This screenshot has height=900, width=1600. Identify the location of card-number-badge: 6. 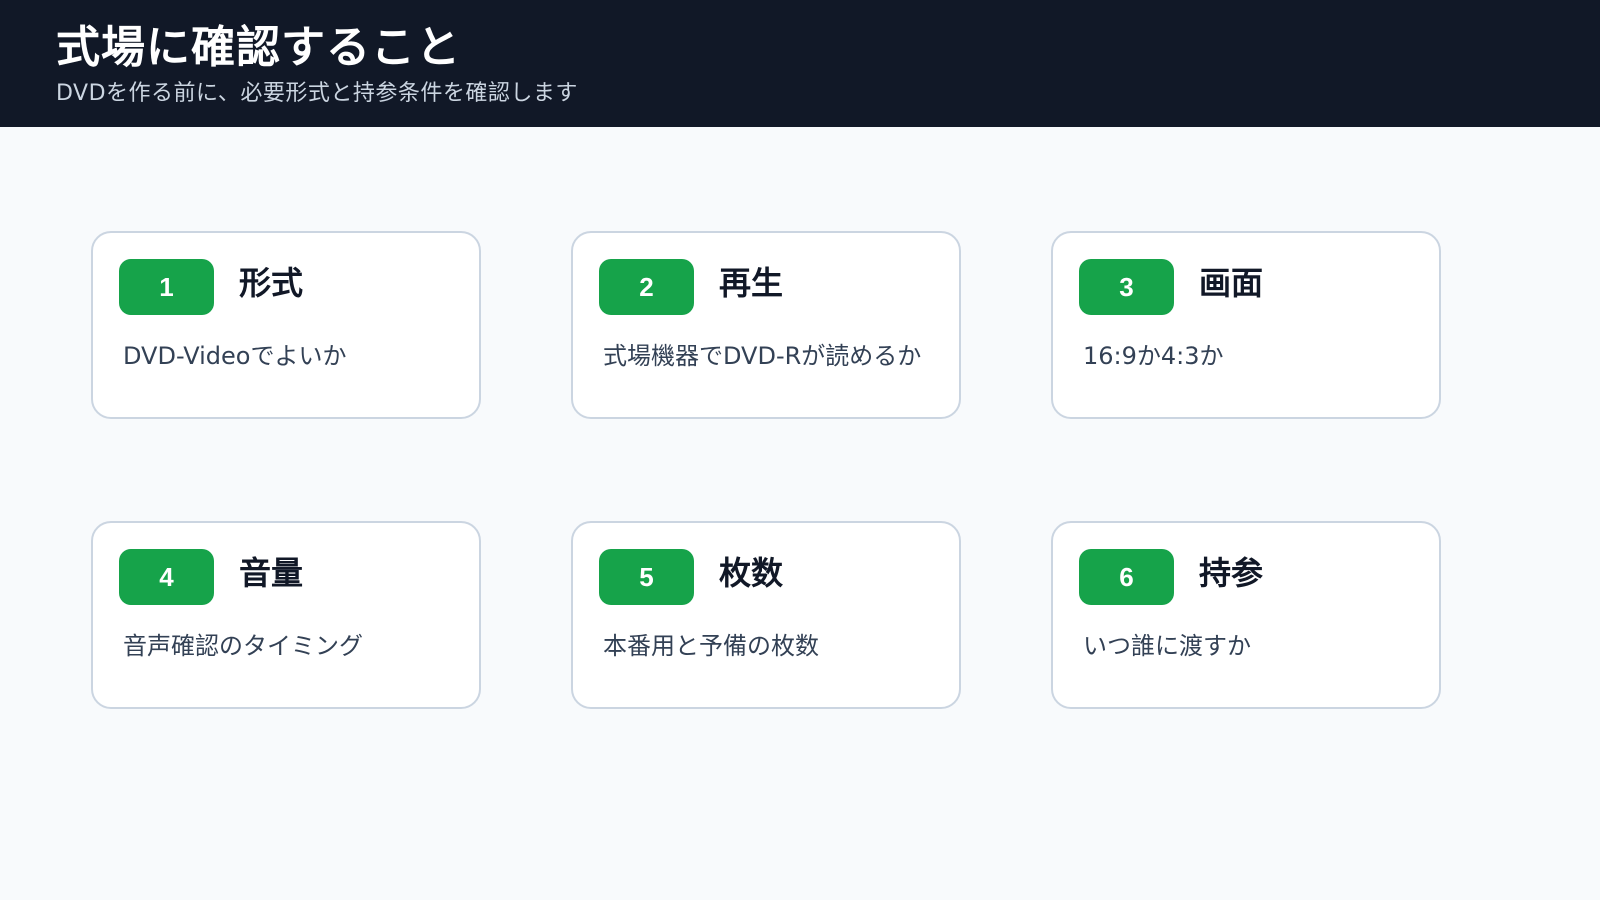
(1126, 577).